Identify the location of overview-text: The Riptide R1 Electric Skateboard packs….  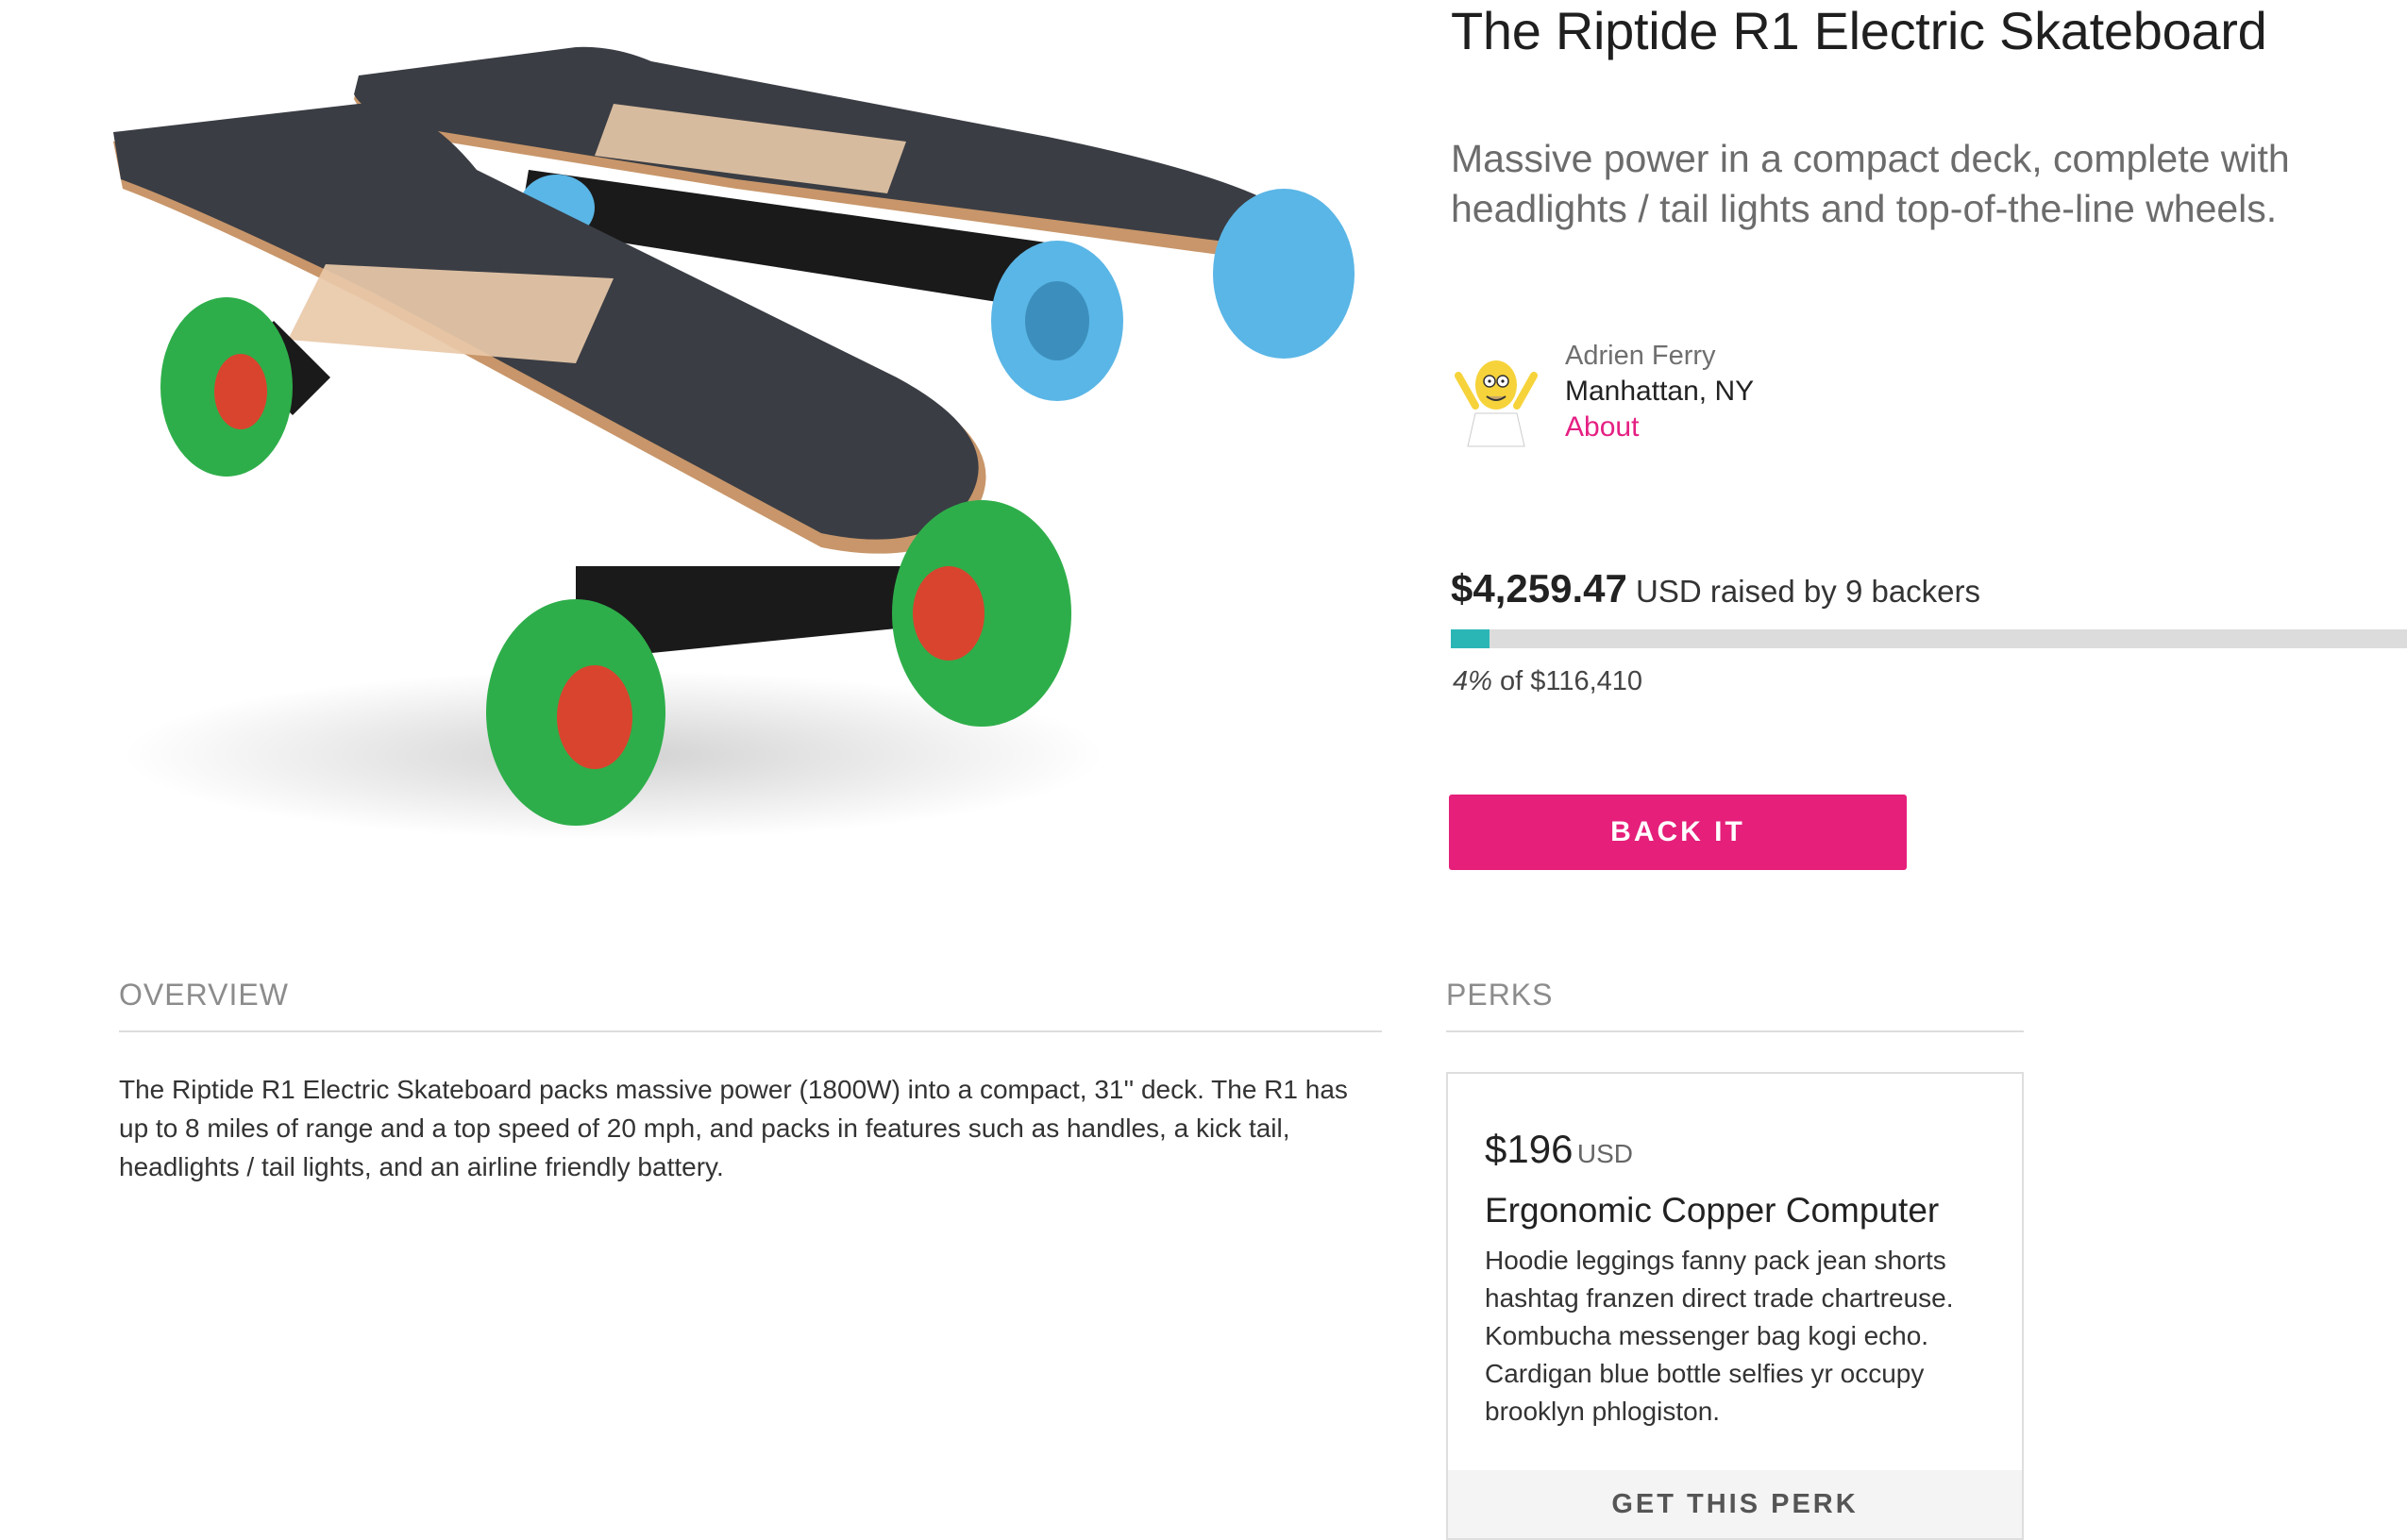
(734, 1128).